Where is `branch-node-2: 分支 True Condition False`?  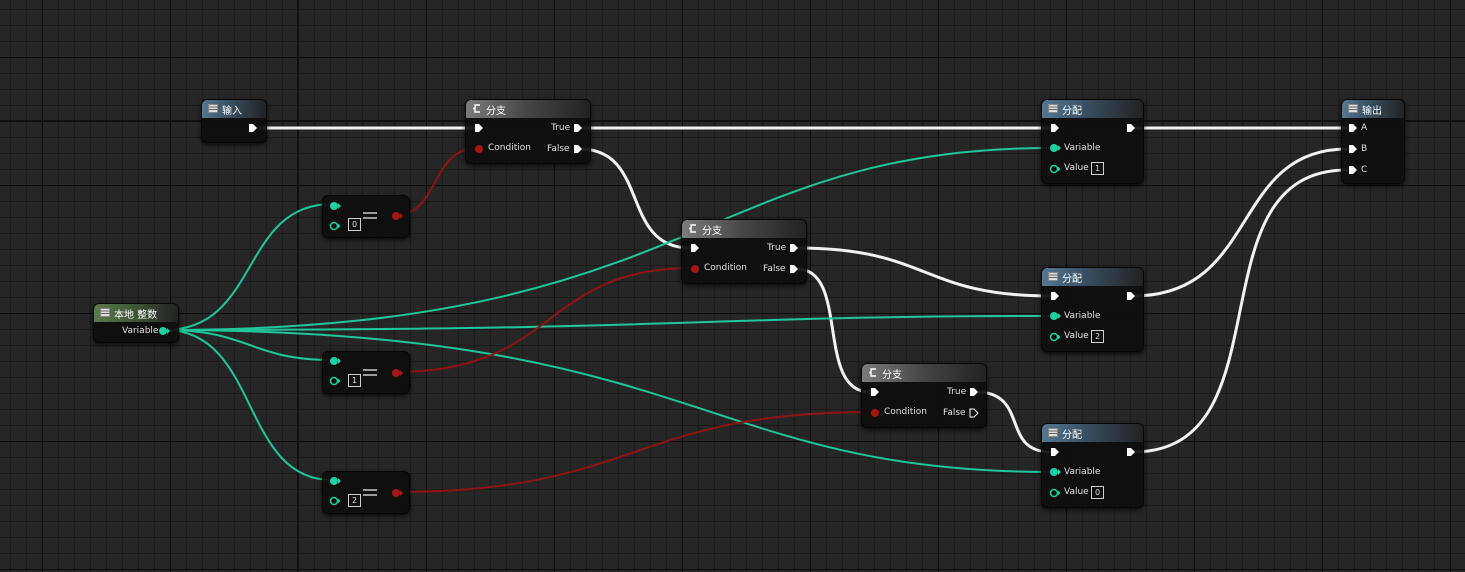 branch-node-2: 分支 True Condition False is located at coordinates (744, 251).